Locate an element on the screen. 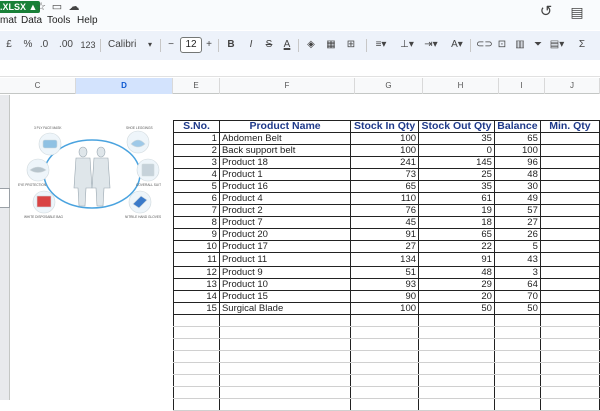  product-name-cell: Surgical Blade is located at coordinates (285, 308).